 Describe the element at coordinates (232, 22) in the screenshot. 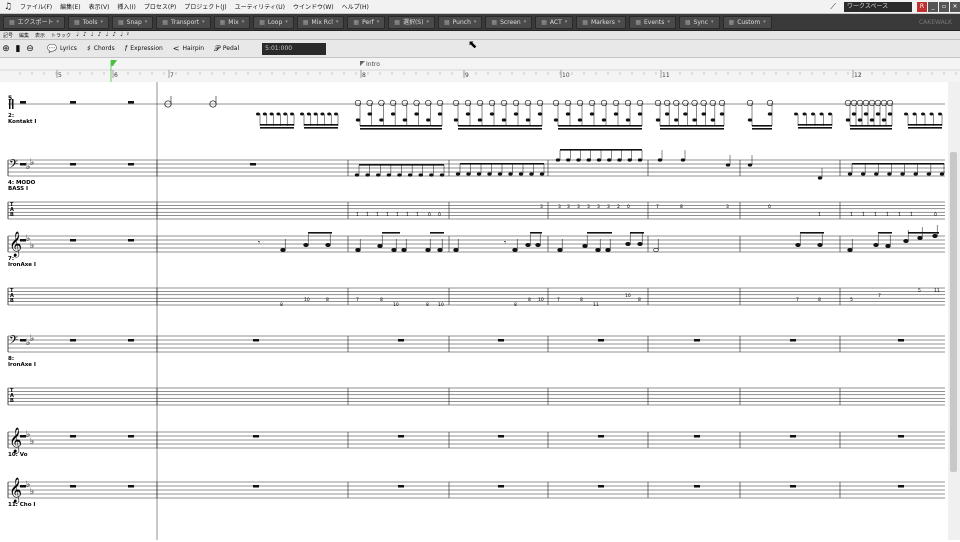

I see `module-4: ▦ Mix ▾` at that location.